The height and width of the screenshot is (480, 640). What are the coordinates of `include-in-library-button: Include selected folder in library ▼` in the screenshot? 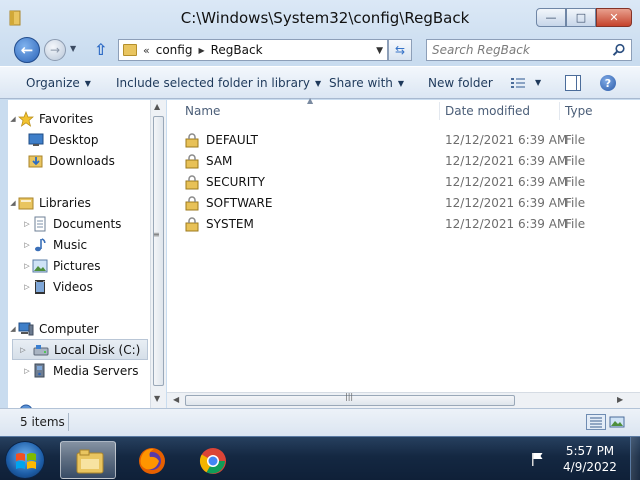 It's located at (218, 83).